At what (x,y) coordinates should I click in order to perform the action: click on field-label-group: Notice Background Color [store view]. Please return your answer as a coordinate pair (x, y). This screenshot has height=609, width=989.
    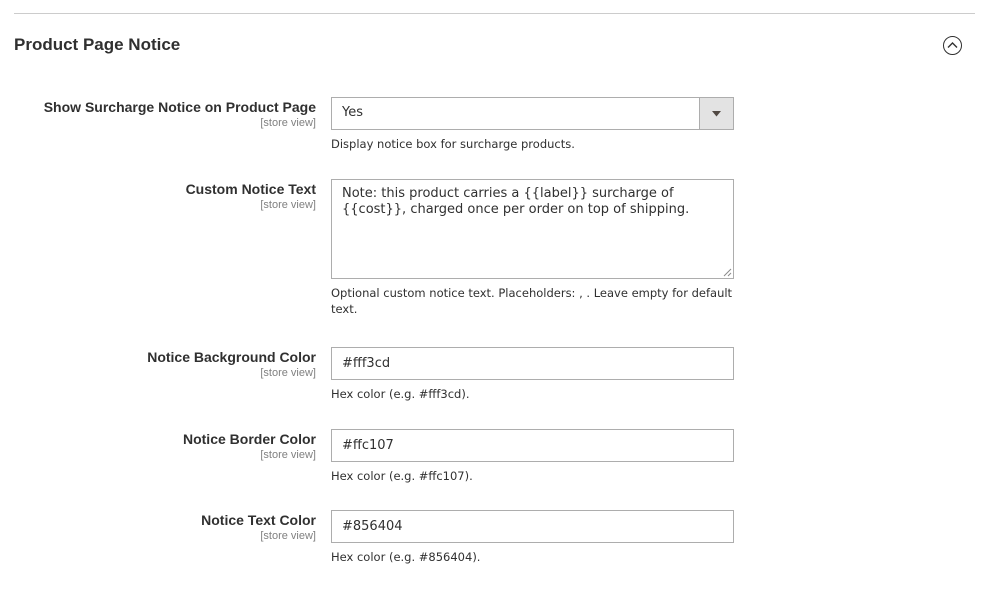
    Looking at the image, I should click on (231, 364).